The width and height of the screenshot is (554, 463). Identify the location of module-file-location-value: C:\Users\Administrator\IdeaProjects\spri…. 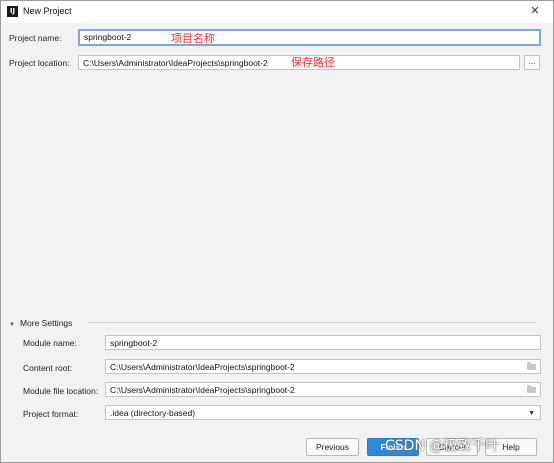
(202, 390).